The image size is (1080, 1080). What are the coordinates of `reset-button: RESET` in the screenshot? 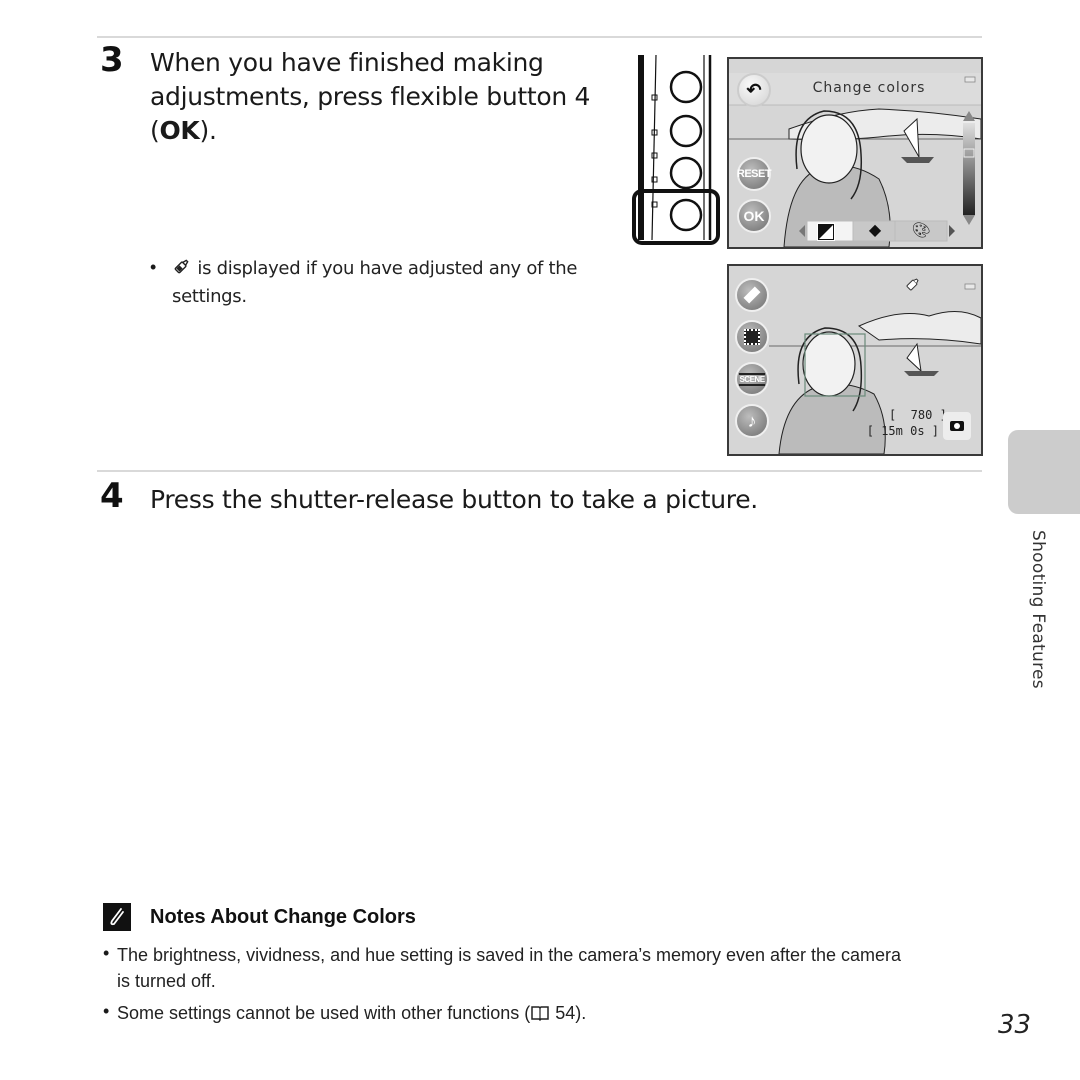 It's located at (754, 174).